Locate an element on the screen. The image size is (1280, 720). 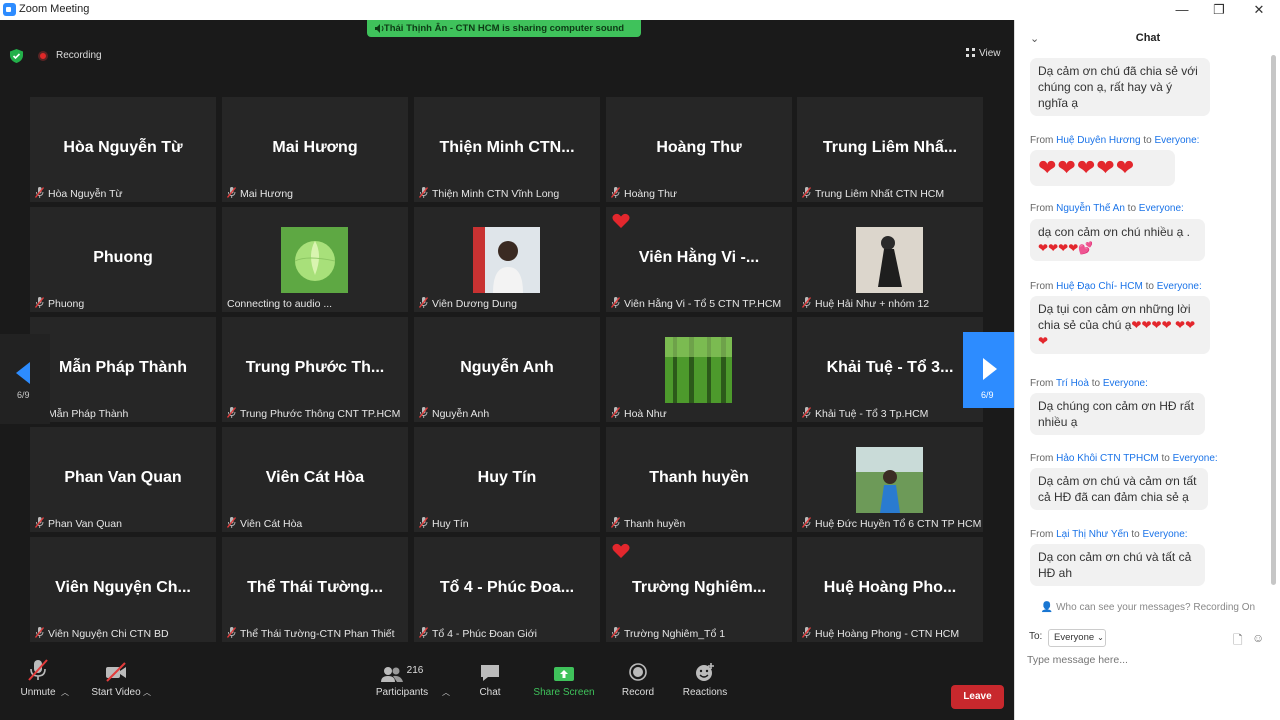
heart-reaction-icon is located at coordinates (621, 550).